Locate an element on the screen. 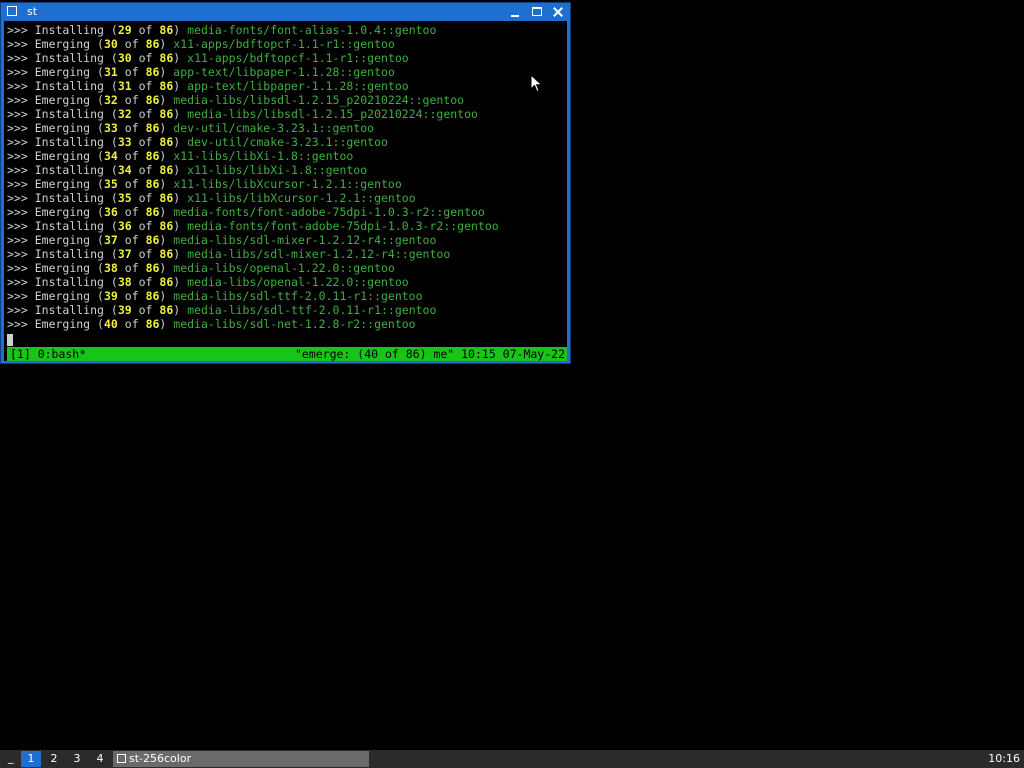 The width and height of the screenshot is (1024, 768). maximize-button is located at coordinates (537, 12).